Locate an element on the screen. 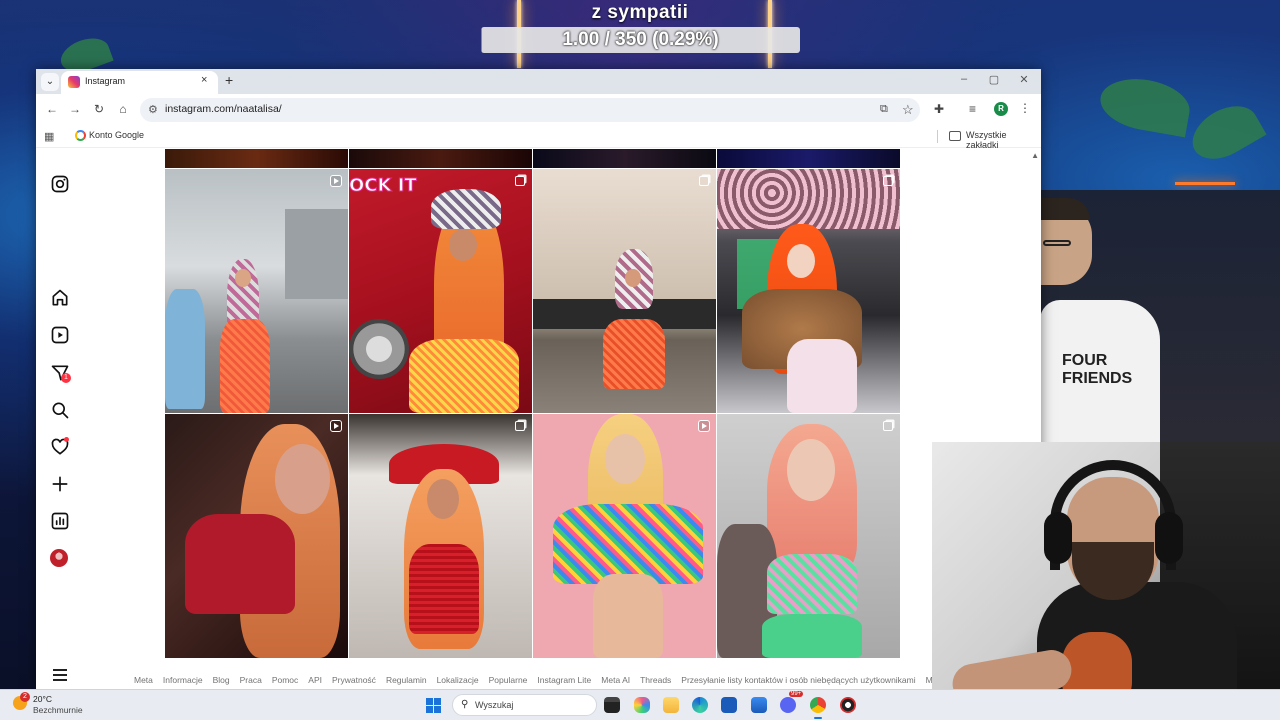  bookmark-star-icon: ☆ is located at coordinates (908, 110).